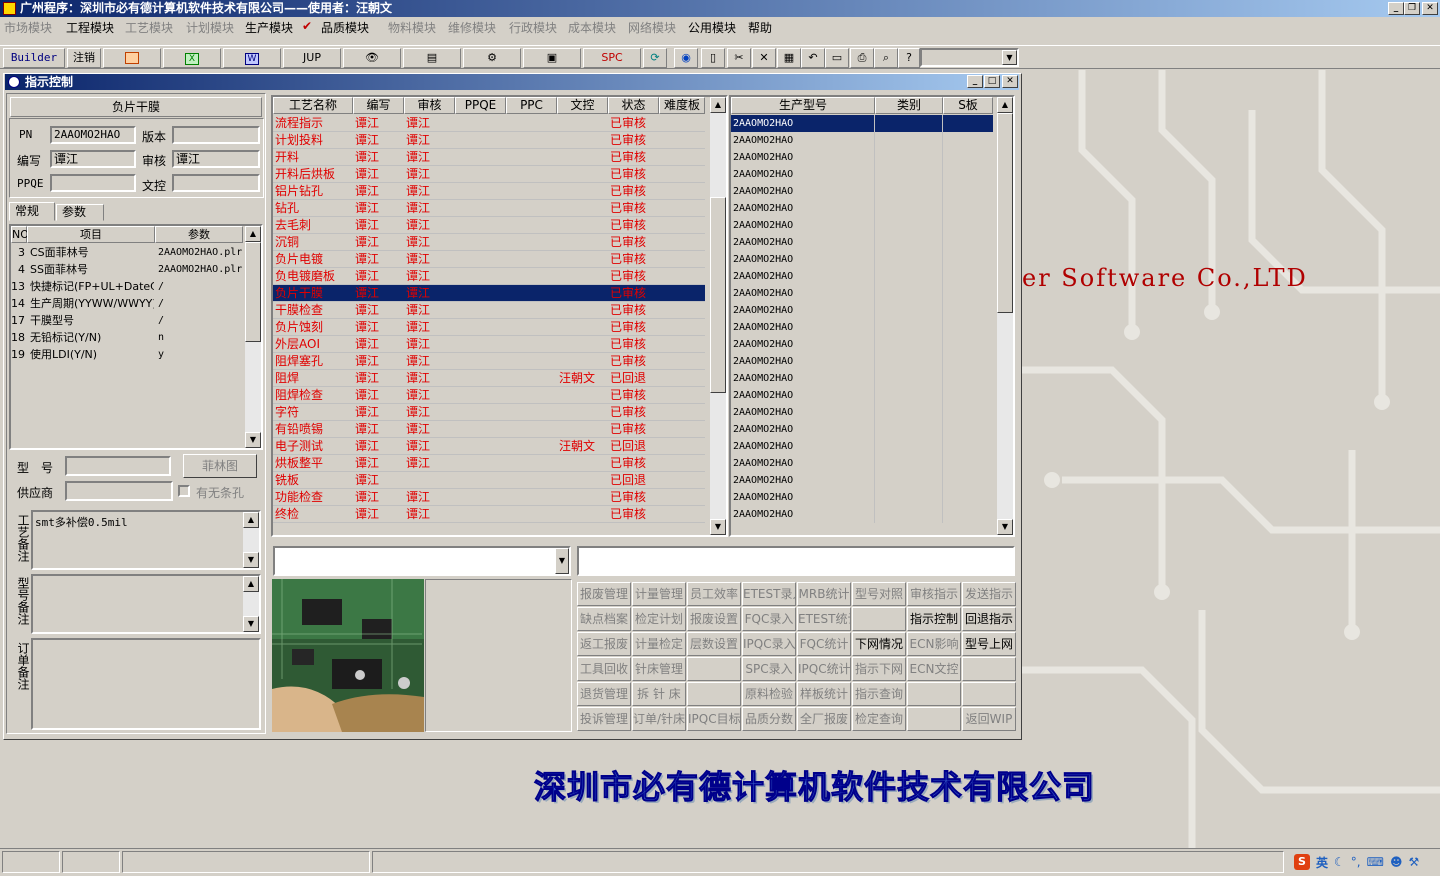  Describe the element at coordinates (1302, 862) in the screenshot. I see `sogou-icon: S` at that location.